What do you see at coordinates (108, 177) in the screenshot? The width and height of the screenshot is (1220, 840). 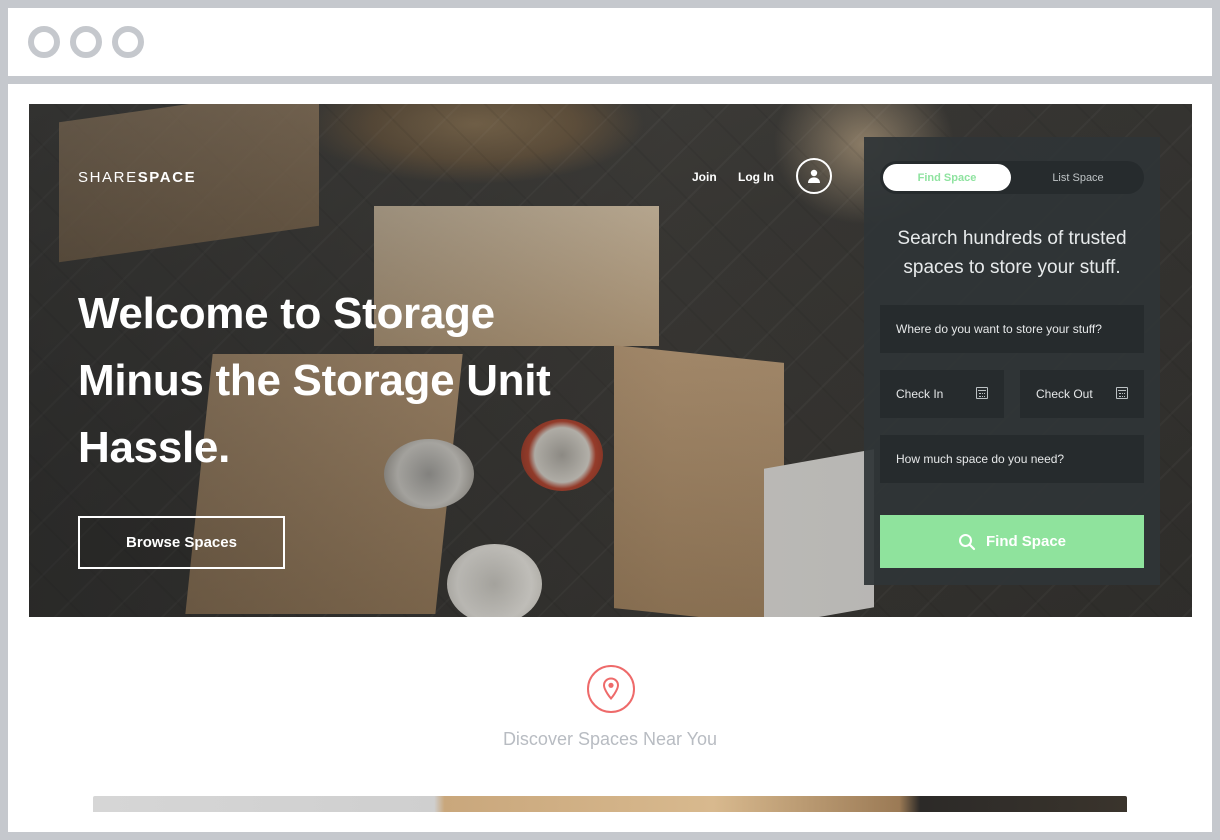 I see `brand-name-light: SHARE` at bounding box center [108, 177].